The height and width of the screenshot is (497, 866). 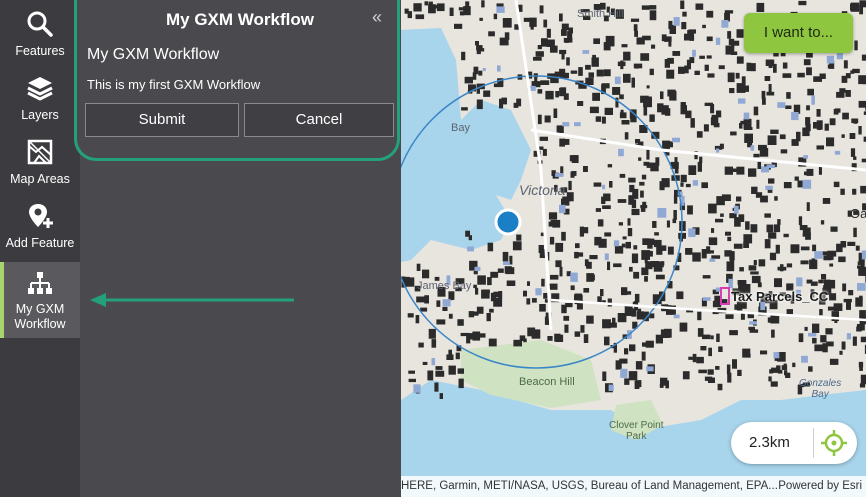 What do you see at coordinates (794, 443) in the screenshot?
I see `scale-and-locate-control: 2.3km` at bounding box center [794, 443].